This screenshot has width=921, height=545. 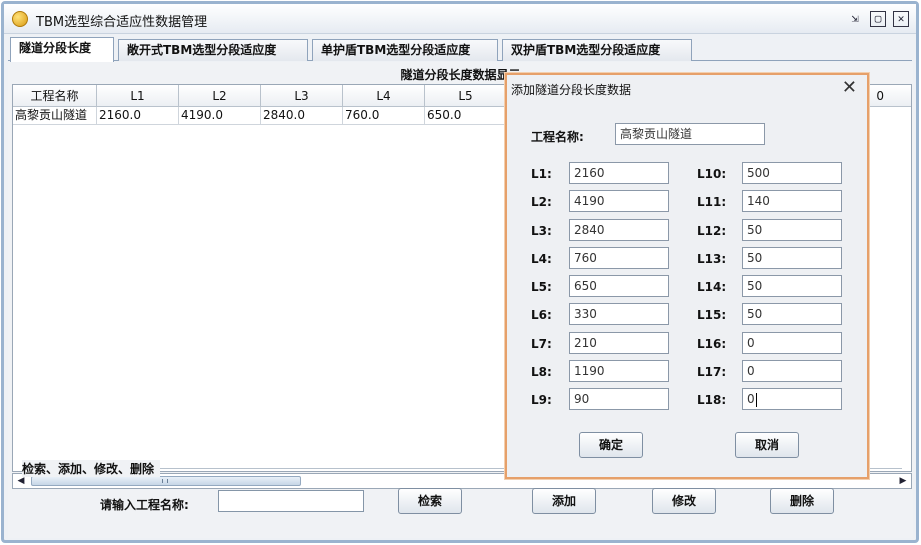 I want to click on field-label-l11: L11:, so click(x=712, y=202).